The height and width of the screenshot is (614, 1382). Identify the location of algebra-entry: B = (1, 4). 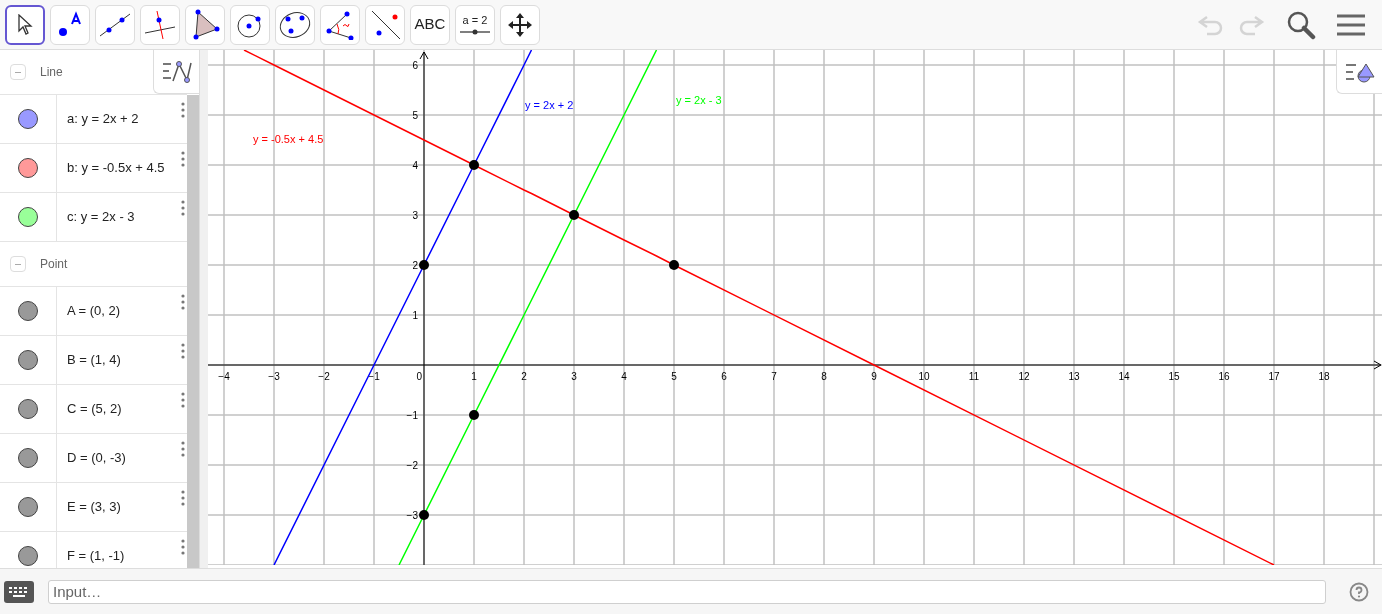
(94, 360).